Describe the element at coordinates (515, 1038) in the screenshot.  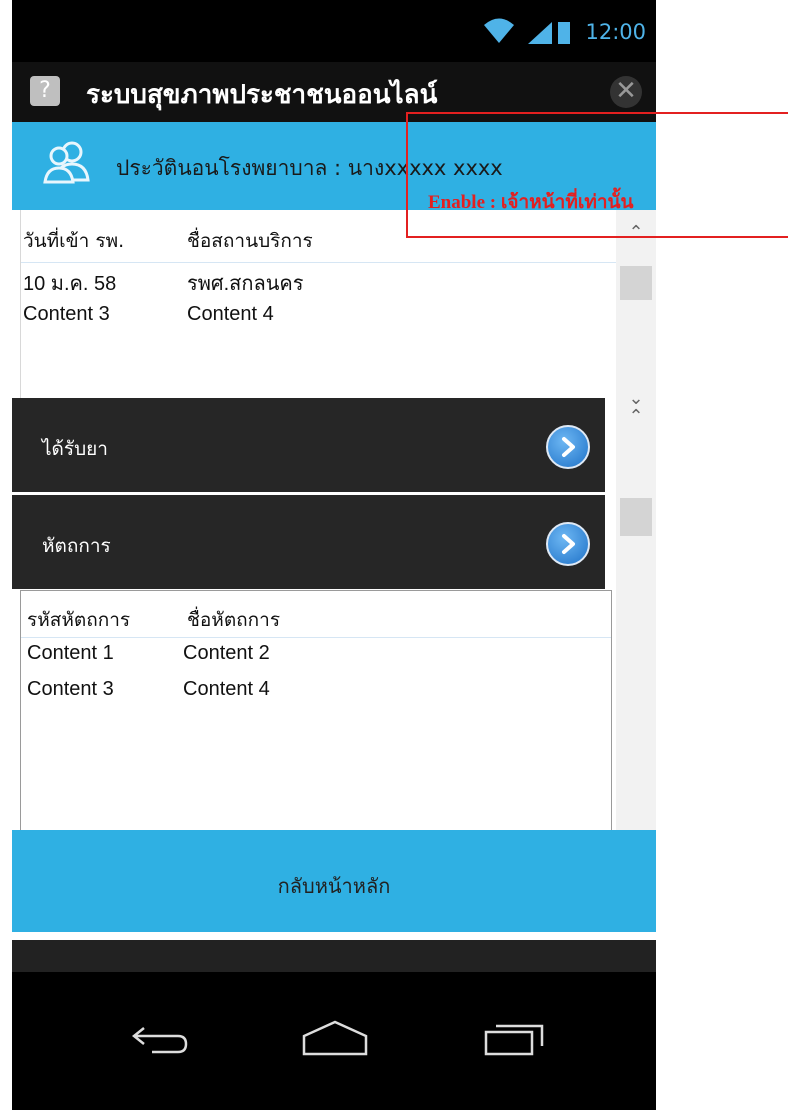
I see `recent-apps-icon` at that location.